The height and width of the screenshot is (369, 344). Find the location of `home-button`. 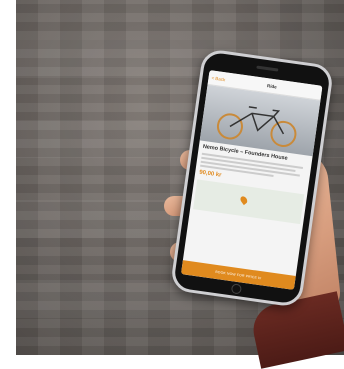

home-button is located at coordinates (236, 289).